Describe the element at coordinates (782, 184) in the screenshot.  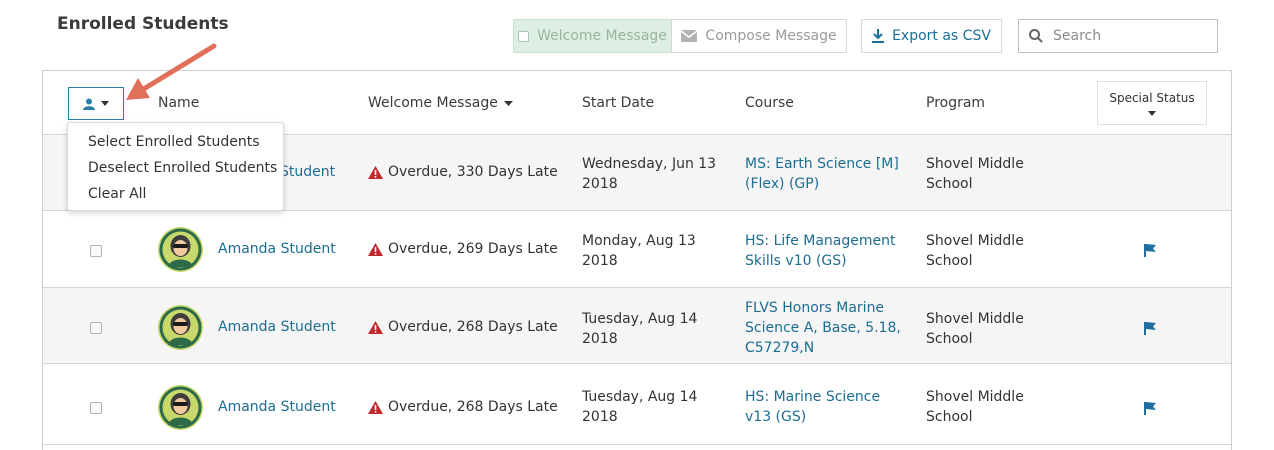
I see `course-line2: (Flex) (GP)` at that location.